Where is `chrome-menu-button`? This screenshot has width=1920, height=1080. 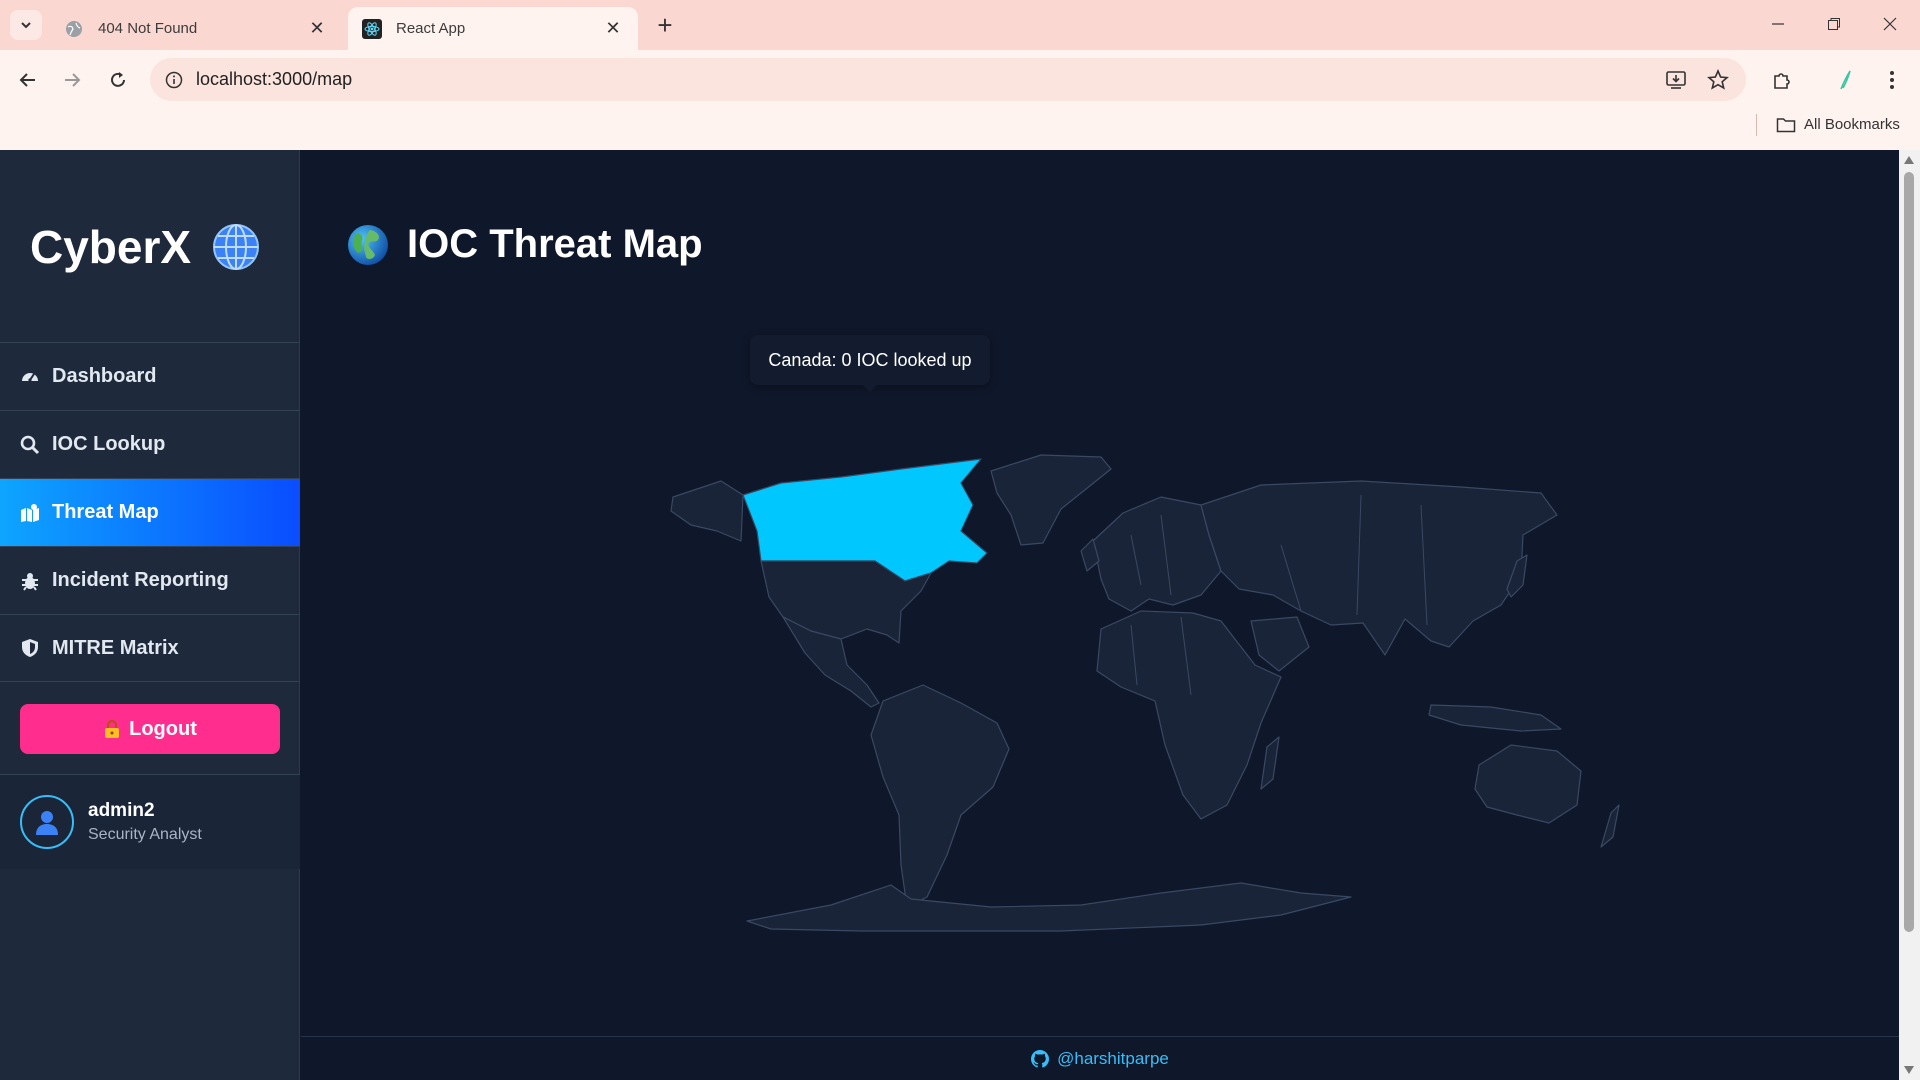
chrome-menu-button is located at coordinates (1892, 80).